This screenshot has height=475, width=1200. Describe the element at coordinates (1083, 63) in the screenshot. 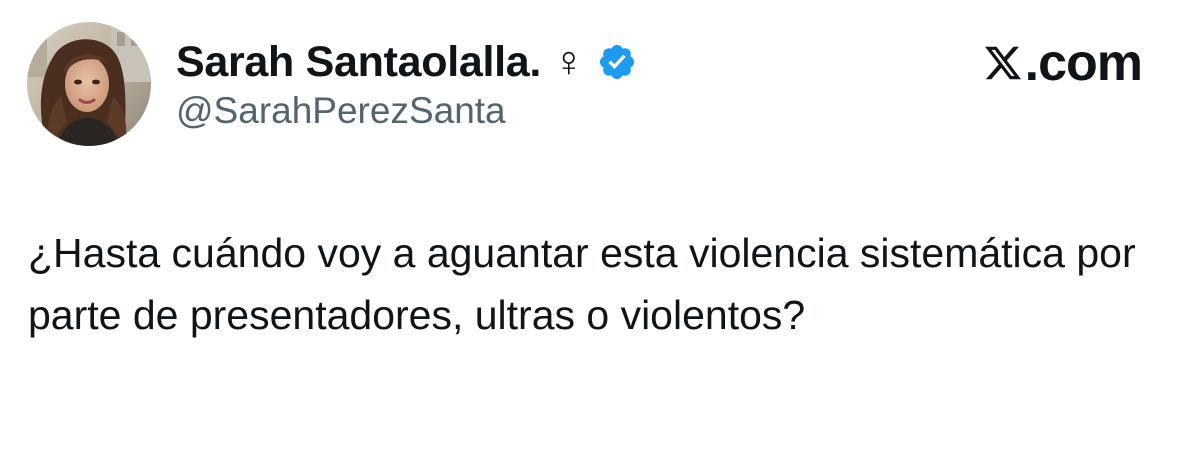

I see `brand-domain-text: .com` at that location.